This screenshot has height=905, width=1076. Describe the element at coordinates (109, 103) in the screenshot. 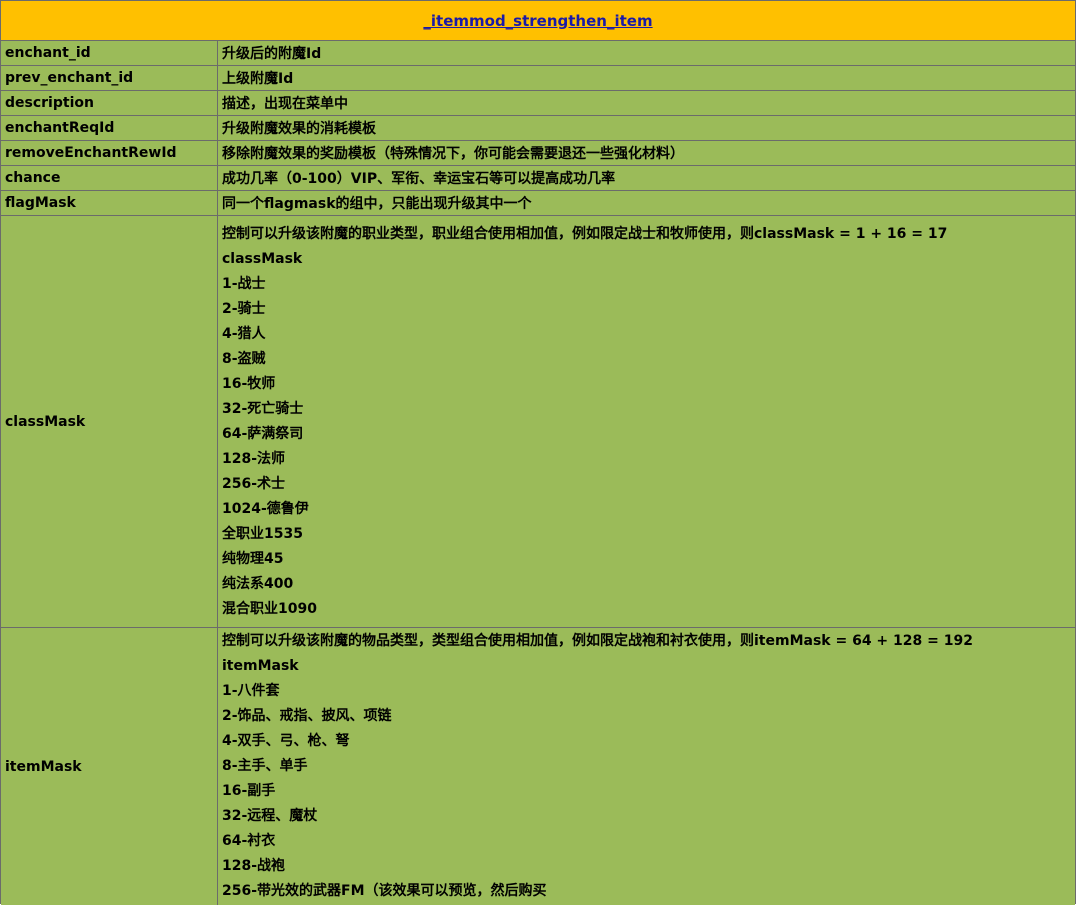

I see `row-key: description` at that location.